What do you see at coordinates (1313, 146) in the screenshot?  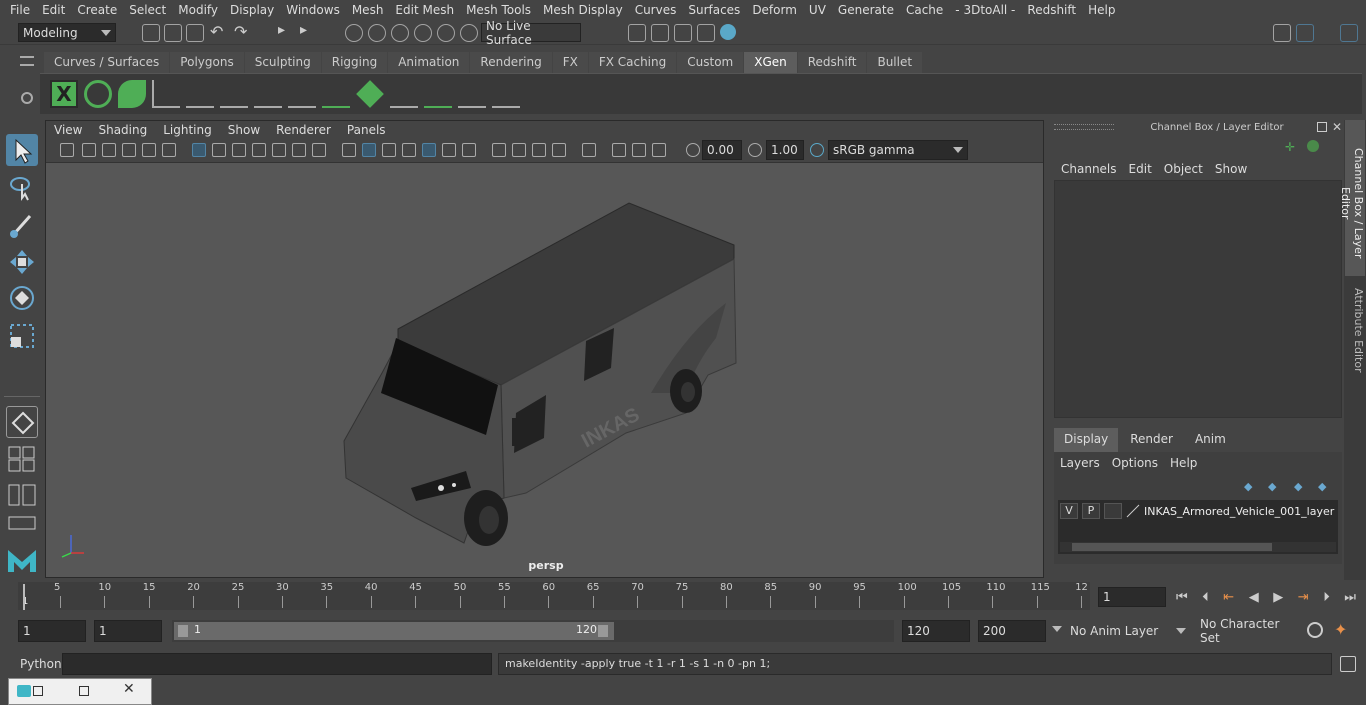 I see `speed-toggle-icon` at bounding box center [1313, 146].